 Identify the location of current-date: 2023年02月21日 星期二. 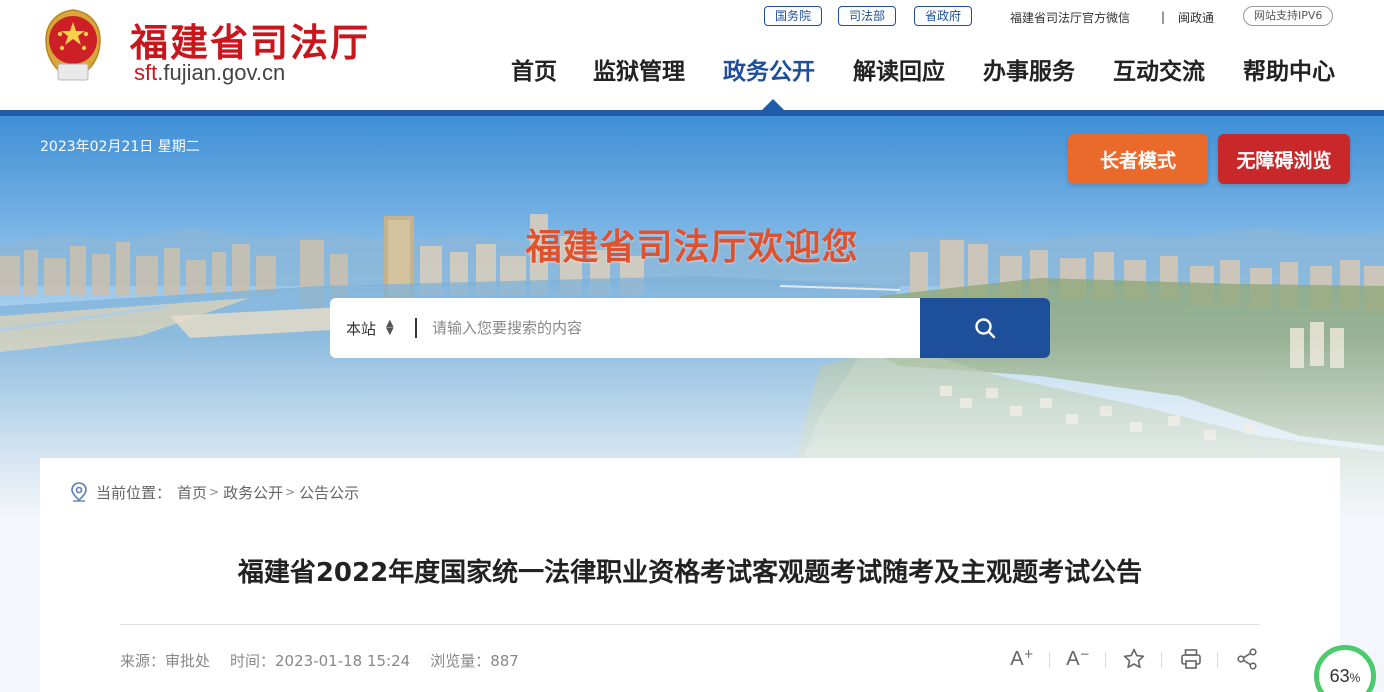
(120, 147).